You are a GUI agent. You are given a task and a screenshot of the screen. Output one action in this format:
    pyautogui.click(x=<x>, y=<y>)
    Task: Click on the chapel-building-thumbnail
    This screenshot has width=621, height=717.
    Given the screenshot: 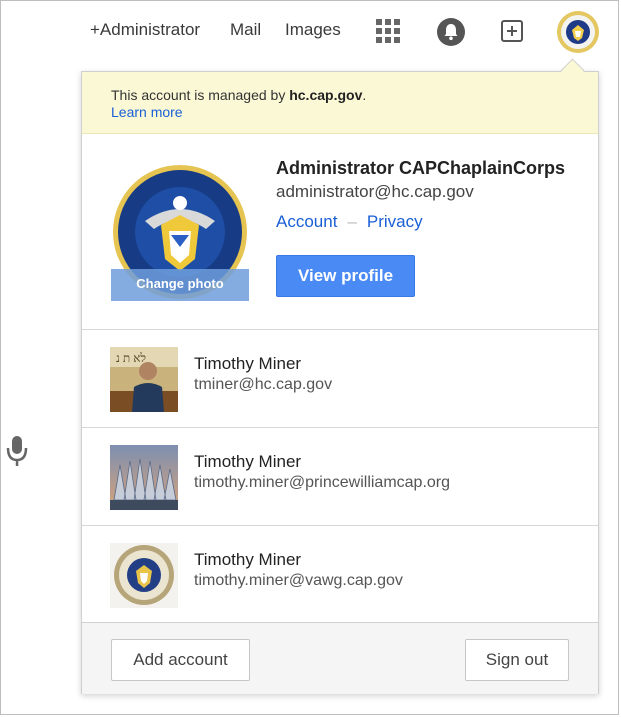 What is the action you would take?
    pyautogui.click(x=144, y=477)
    